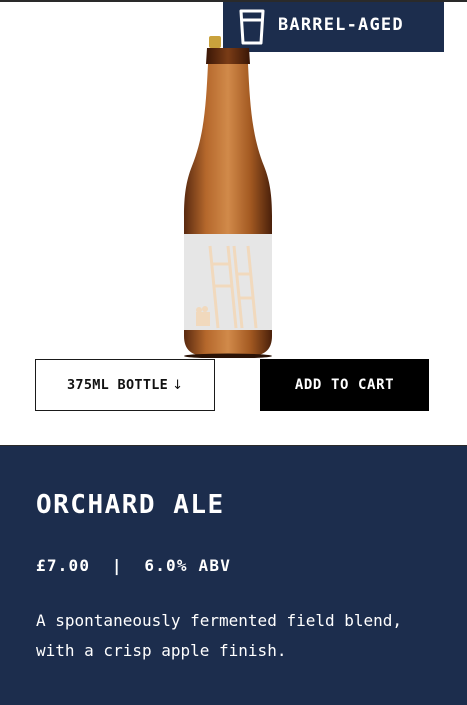 The image size is (467, 705). Describe the element at coordinates (188, 565) in the screenshot. I see `abv: 6.0% ABV` at that location.